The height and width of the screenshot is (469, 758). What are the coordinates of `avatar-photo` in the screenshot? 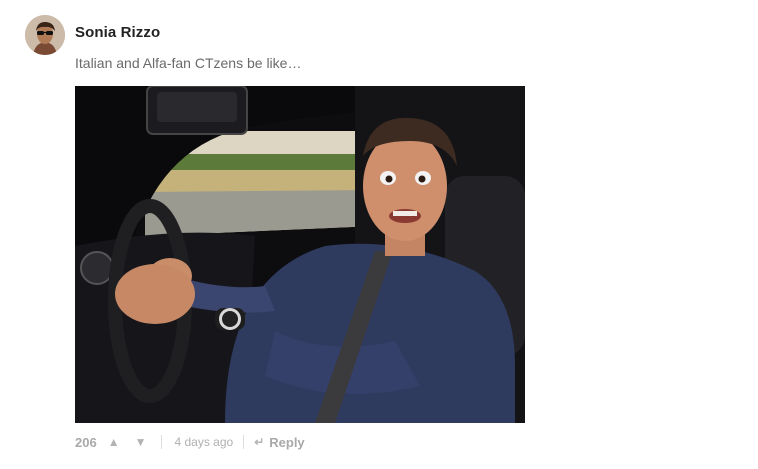 It's located at (45, 35).